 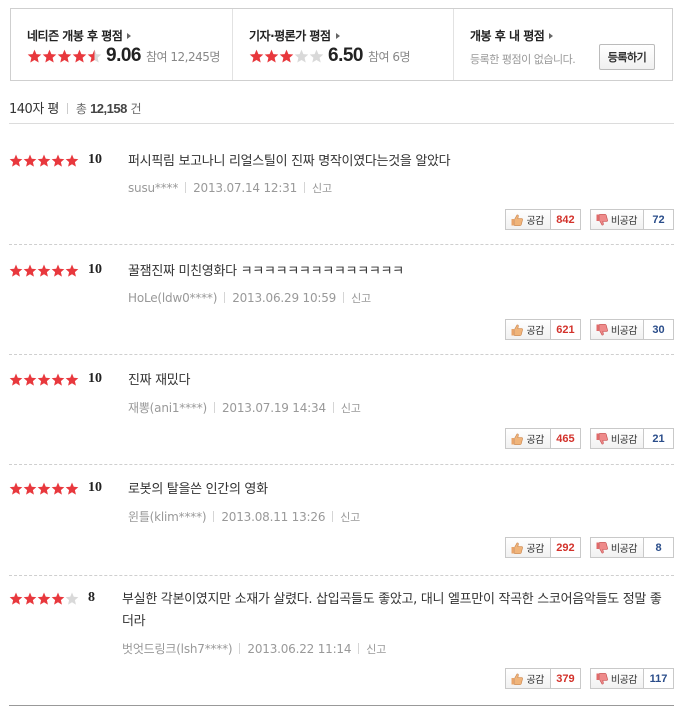 What do you see at coordinates (167, 408) in the screenshot?
I see `review-author: 재뽕(ani1****)` at bounding box center [167, 408].